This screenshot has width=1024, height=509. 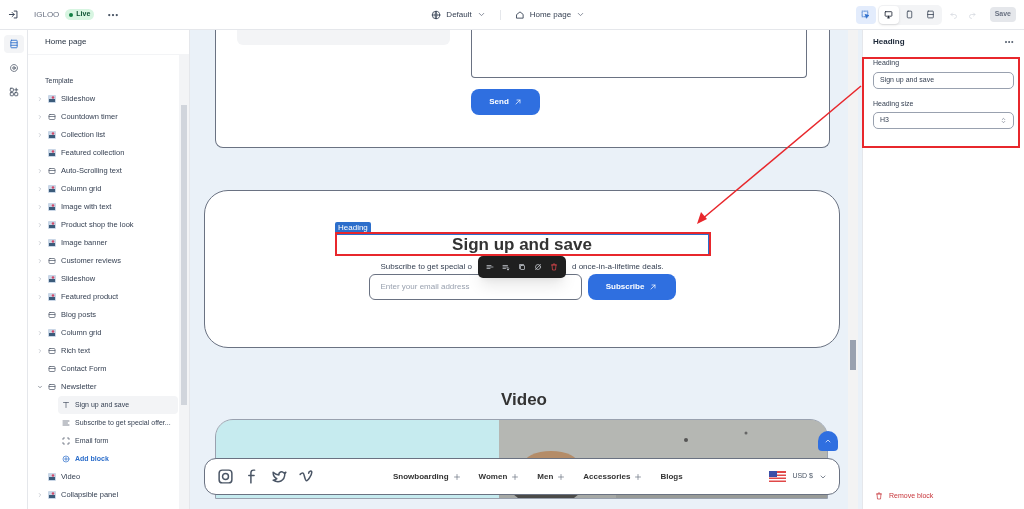 I want to click on apps-icon, so click(x=13, y=92).